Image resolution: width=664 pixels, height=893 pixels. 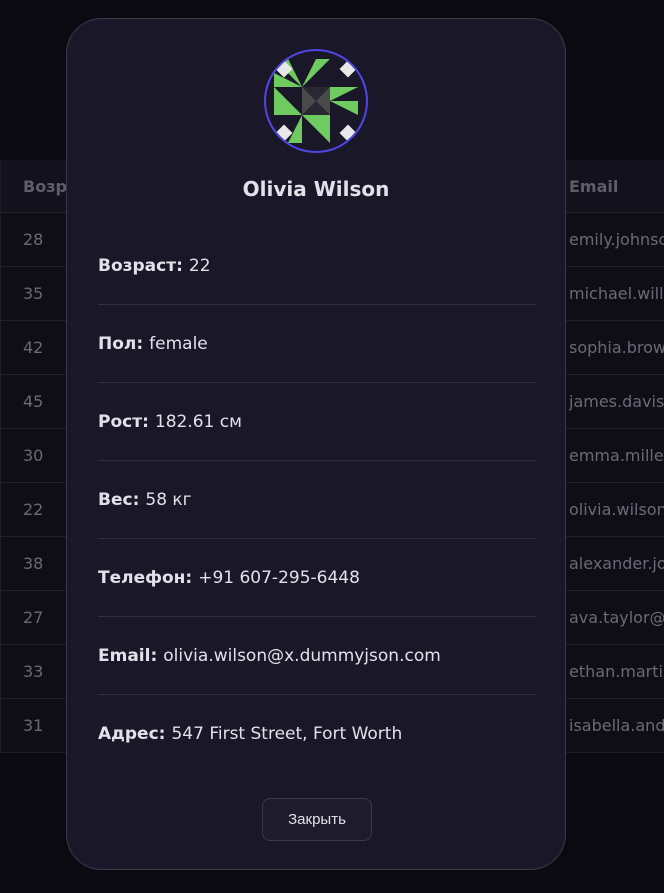 I want to click on detail-field: Email: olivia.wilson@x.dummyjson.com, so click(x=317, y=656).